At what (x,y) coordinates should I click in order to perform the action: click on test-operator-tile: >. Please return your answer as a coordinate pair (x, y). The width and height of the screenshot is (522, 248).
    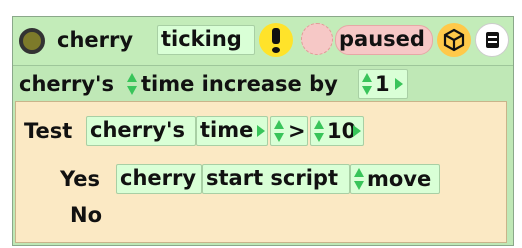
    Looking at the image, I should click on (289, 131).